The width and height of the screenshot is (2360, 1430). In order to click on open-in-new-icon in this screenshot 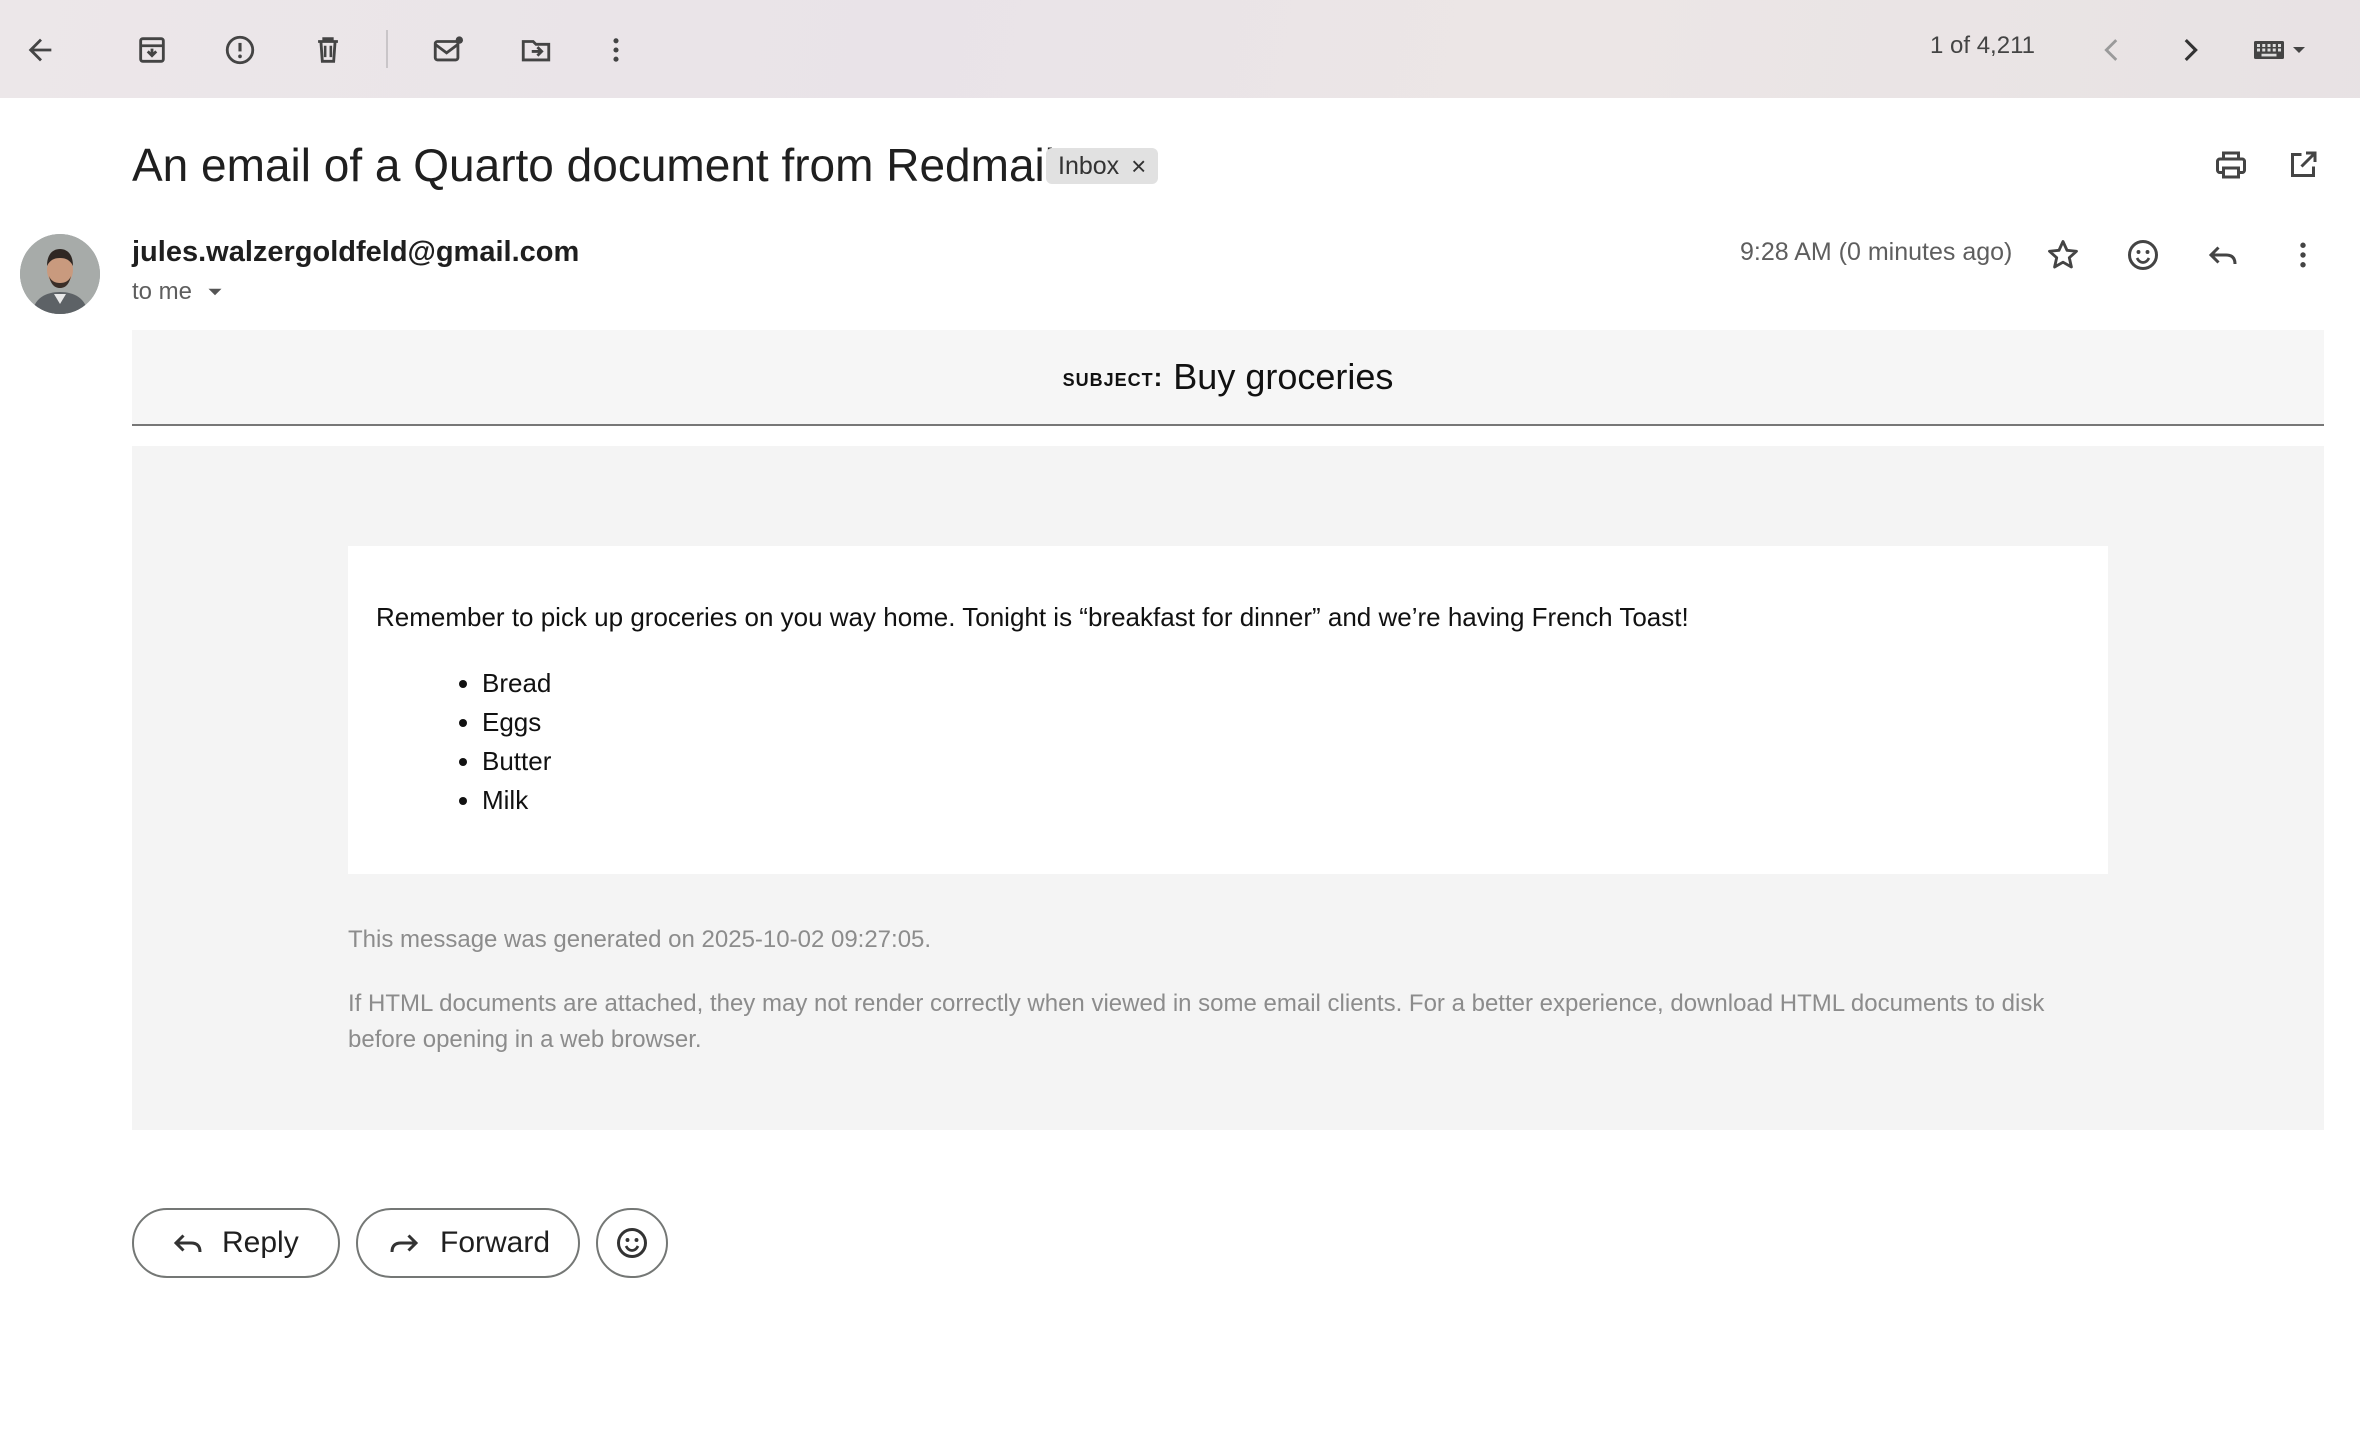, I will do `click(2304, 164)`.